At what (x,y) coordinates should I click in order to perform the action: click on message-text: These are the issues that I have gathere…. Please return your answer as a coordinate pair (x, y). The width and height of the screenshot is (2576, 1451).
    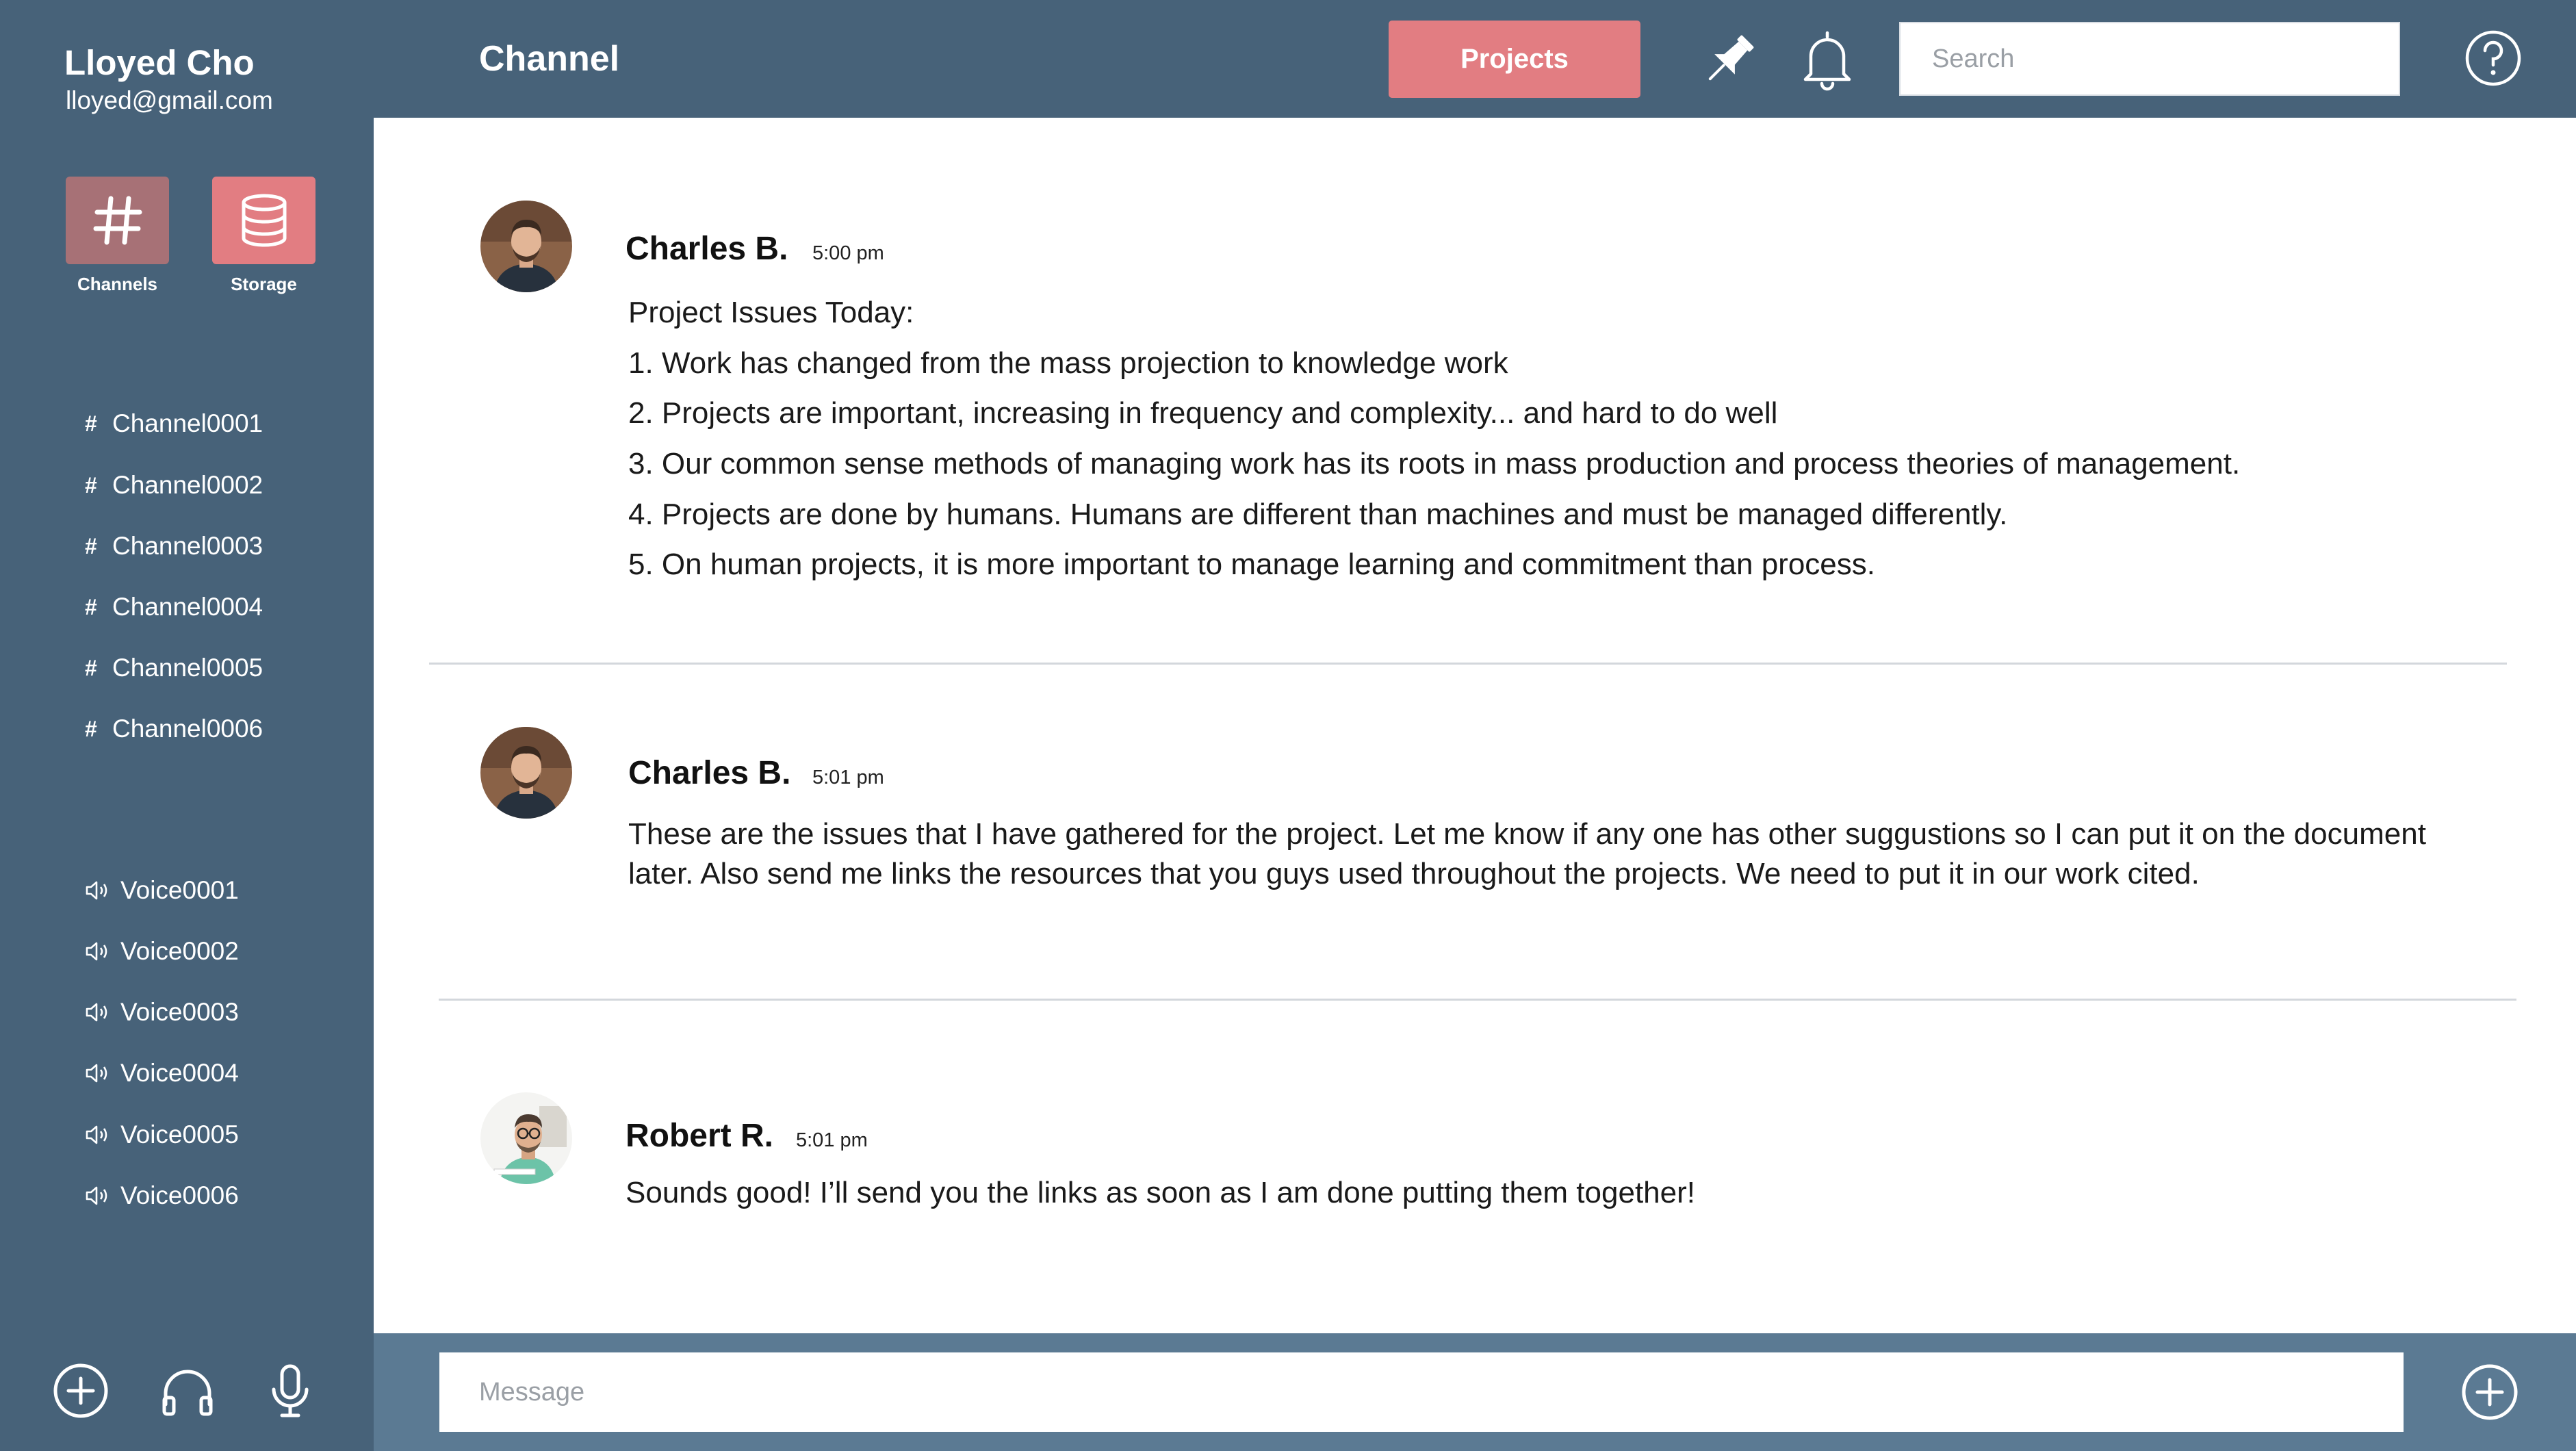
    Looking at the image, I should click on (1527, 854).